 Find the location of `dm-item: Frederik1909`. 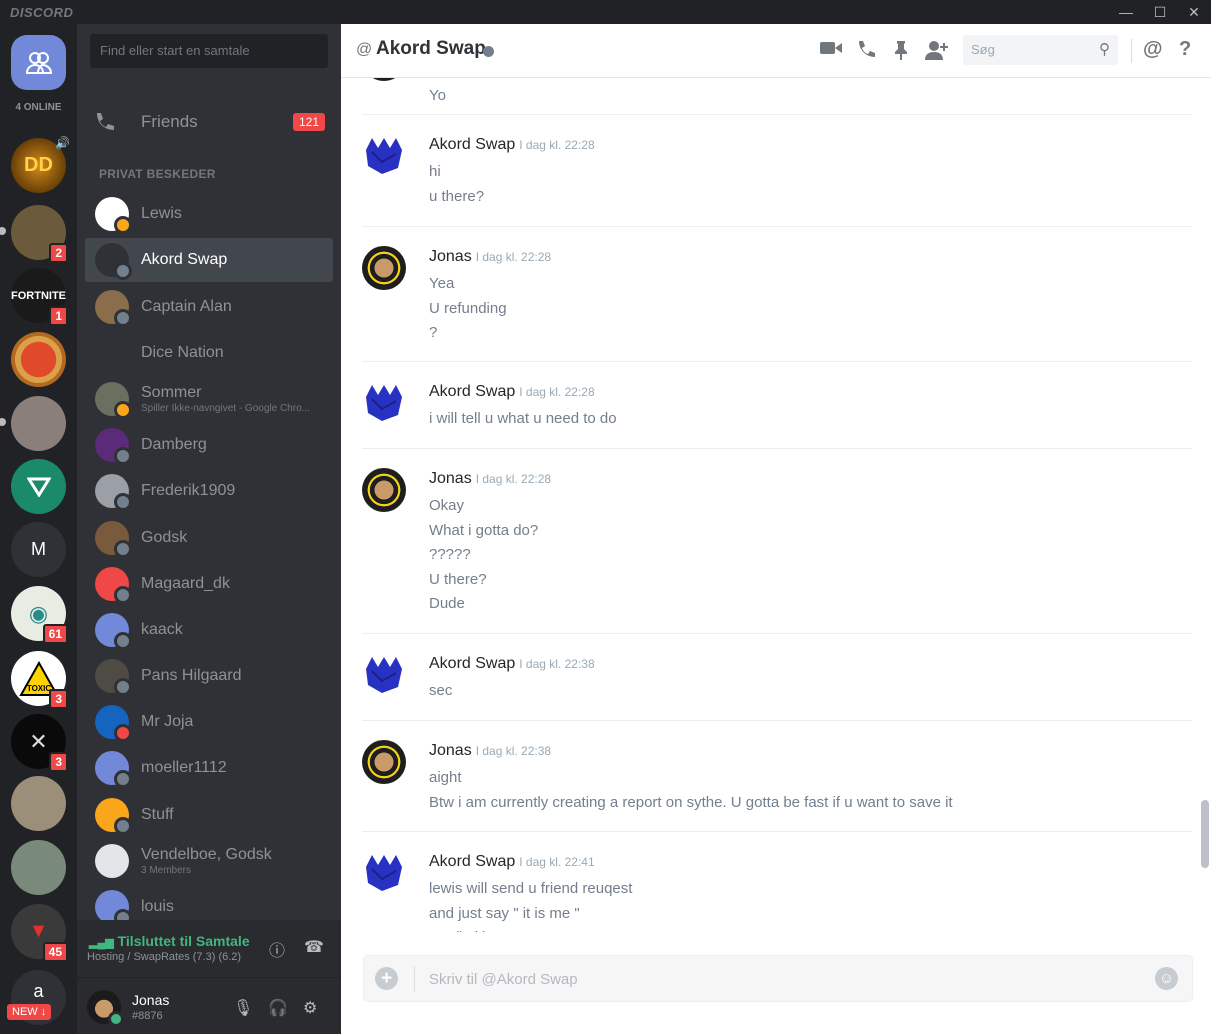

dm-item: Frederik1909 is located at coordinates (209, 491).